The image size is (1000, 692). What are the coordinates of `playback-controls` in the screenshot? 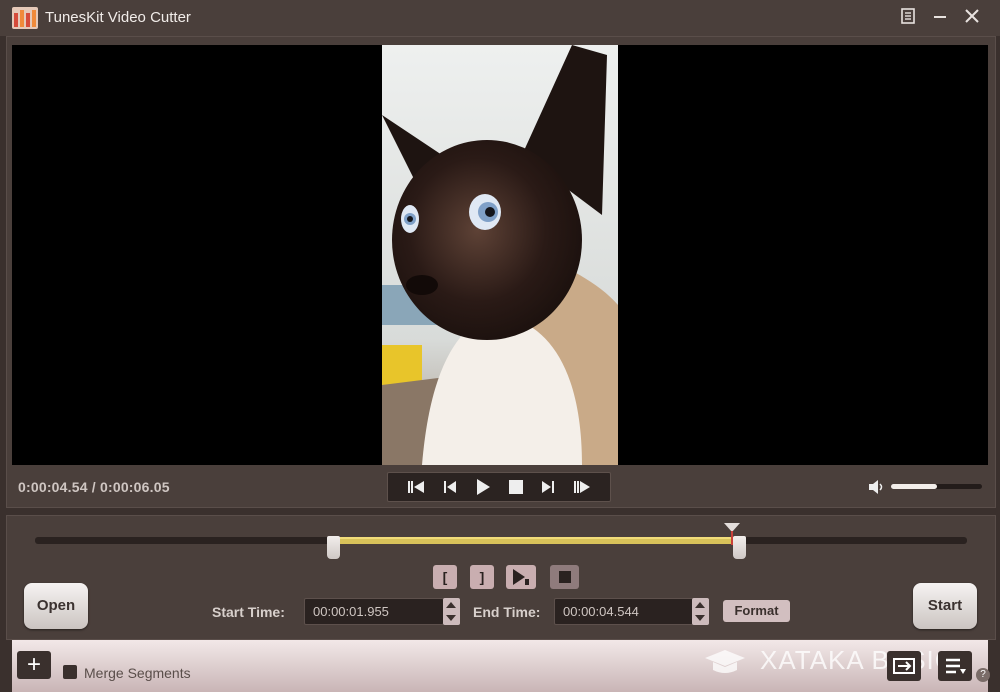 It's located at (499, 487).